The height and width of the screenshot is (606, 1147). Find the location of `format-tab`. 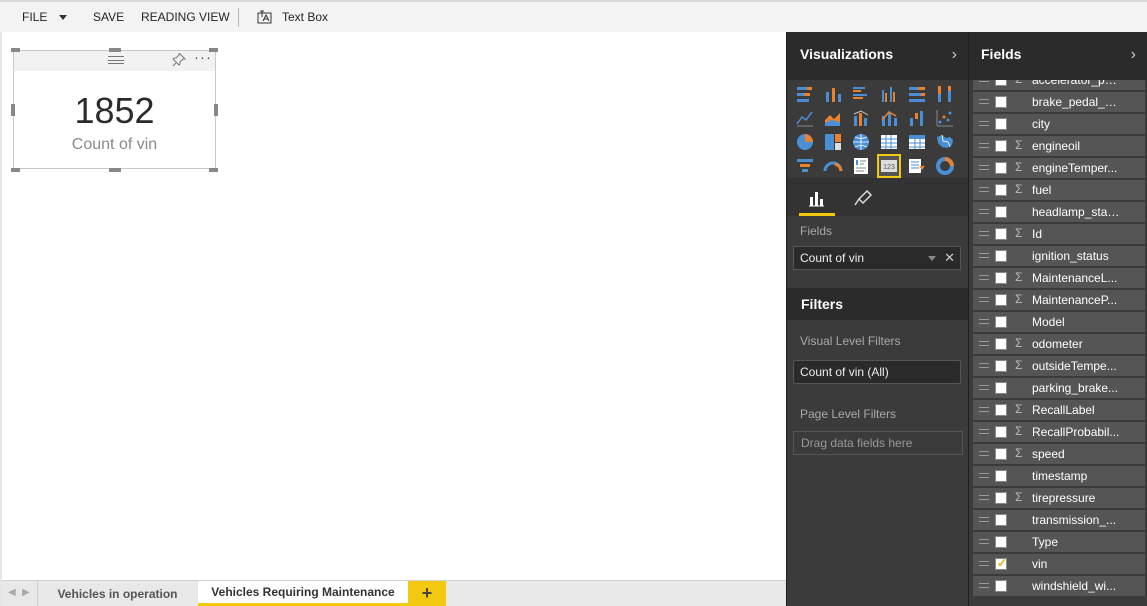

format-tab is located at coordinates (863, 201).